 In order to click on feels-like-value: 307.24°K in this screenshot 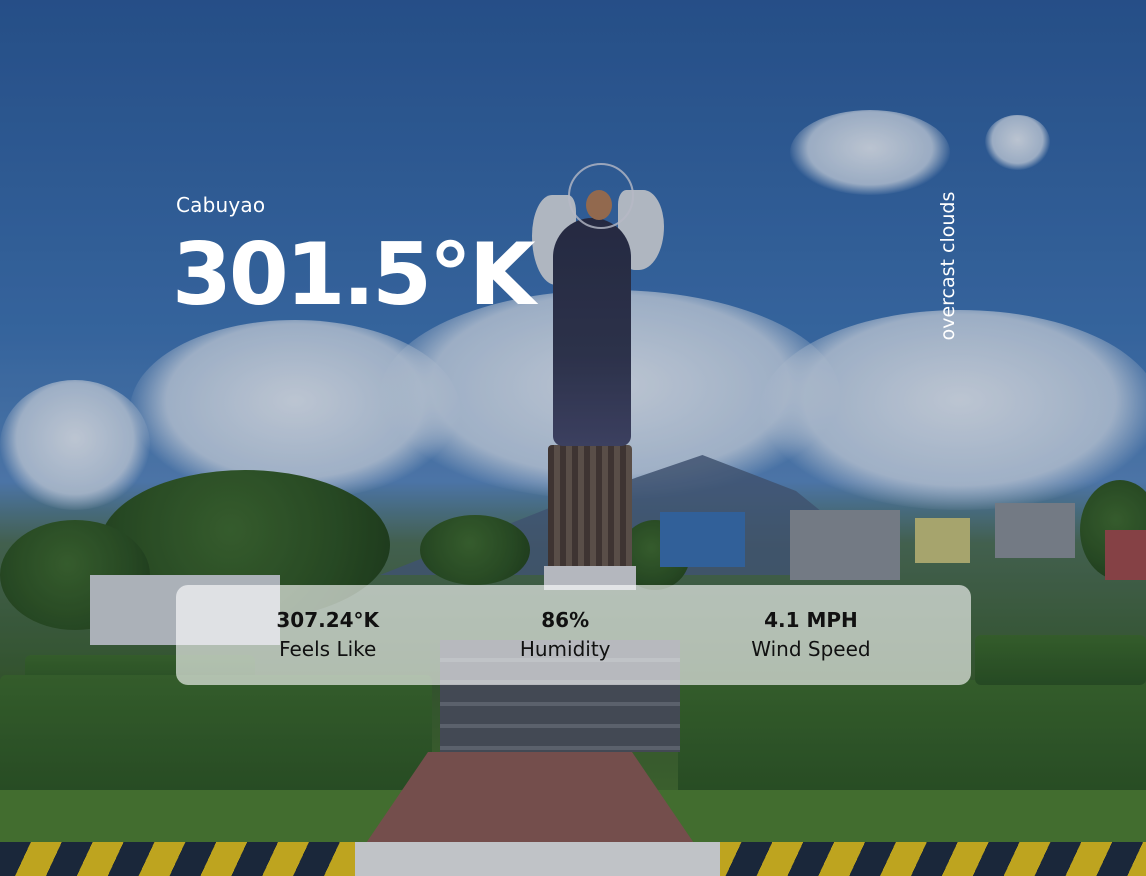, I will do `click(328, 620)`.